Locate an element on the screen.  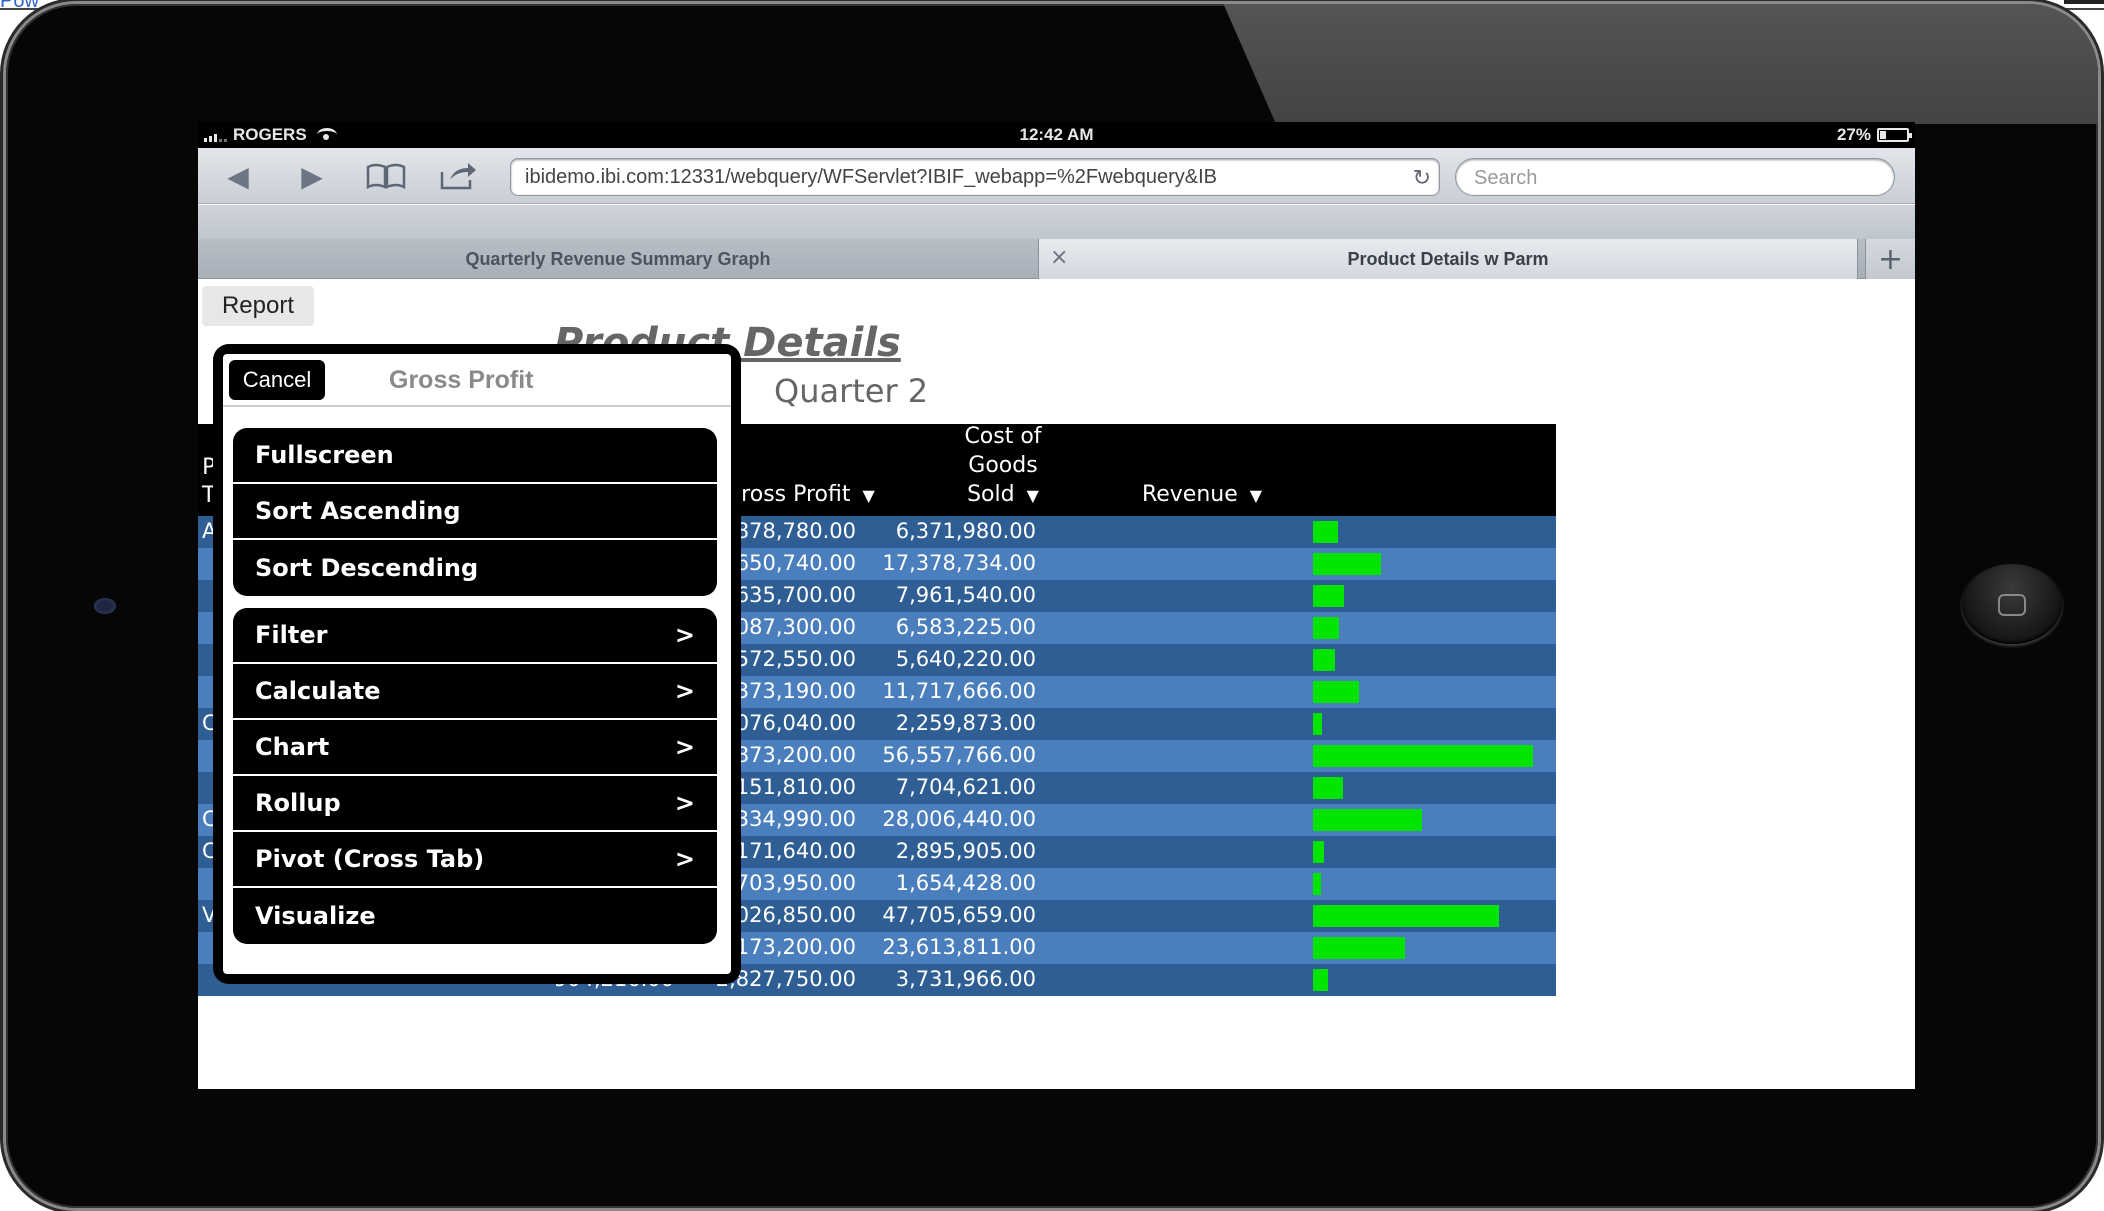
revenue-cell: 1,654,428.00 is located at coordinates (965, 883).